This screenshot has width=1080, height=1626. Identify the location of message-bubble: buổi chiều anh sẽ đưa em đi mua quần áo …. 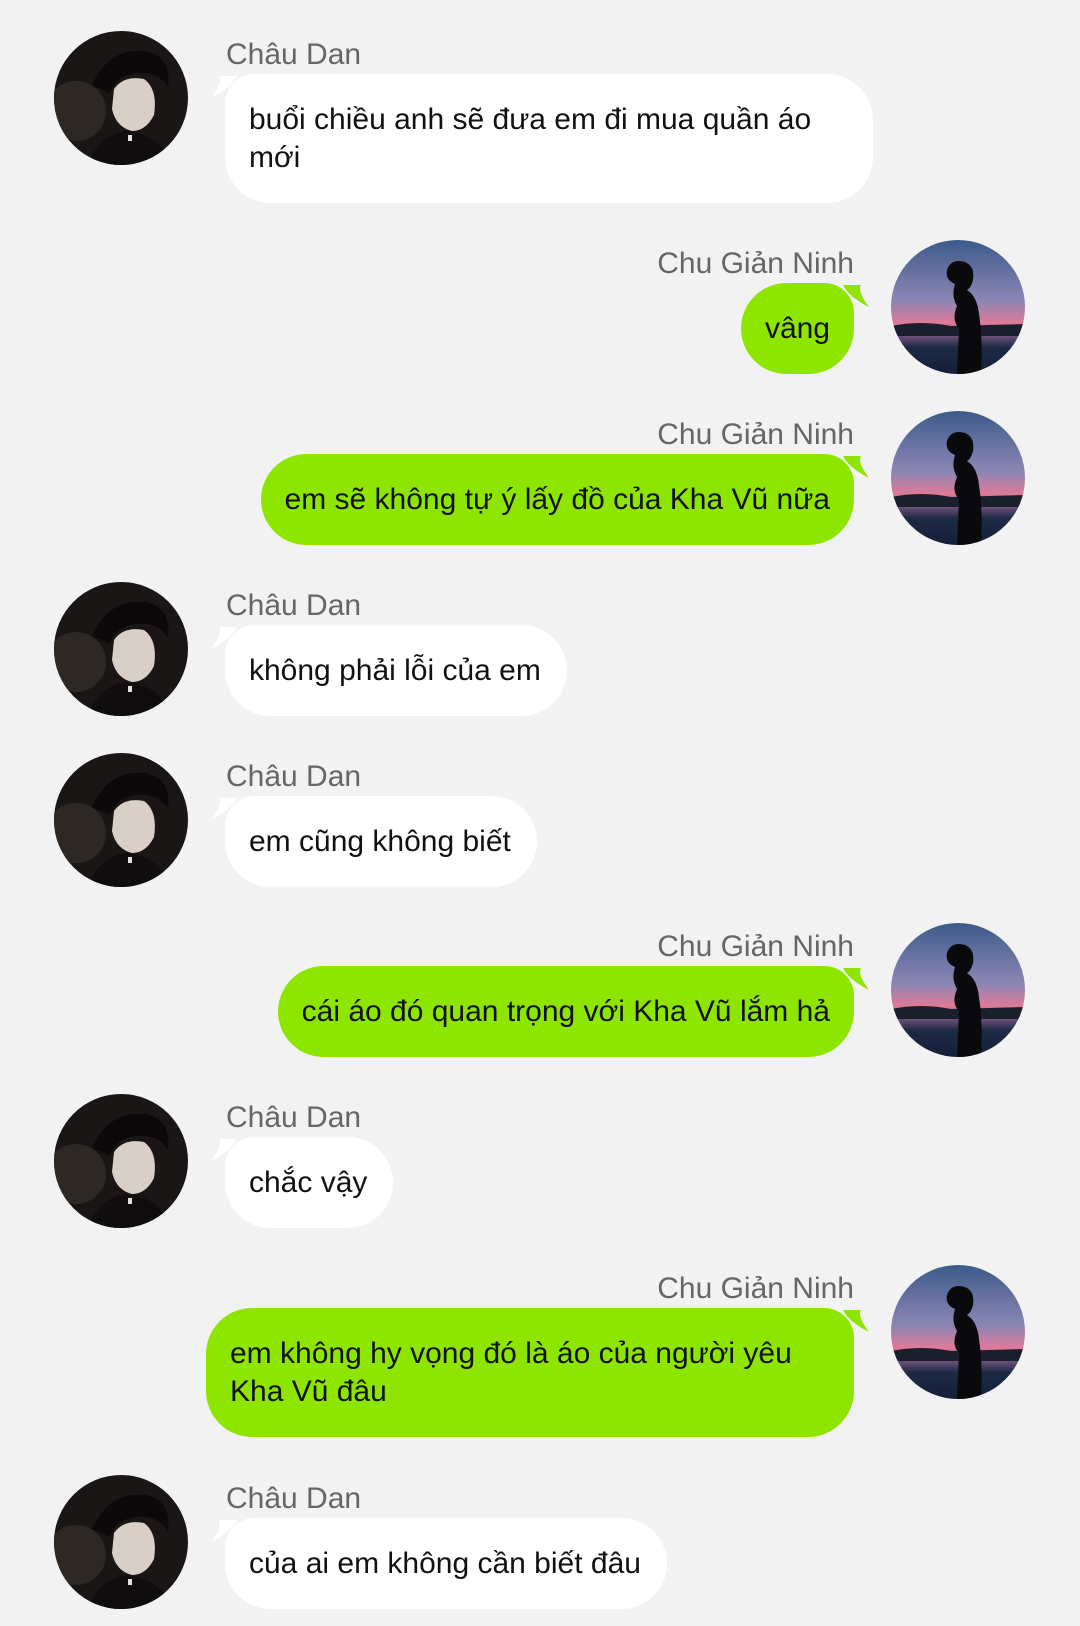
(549, 138).